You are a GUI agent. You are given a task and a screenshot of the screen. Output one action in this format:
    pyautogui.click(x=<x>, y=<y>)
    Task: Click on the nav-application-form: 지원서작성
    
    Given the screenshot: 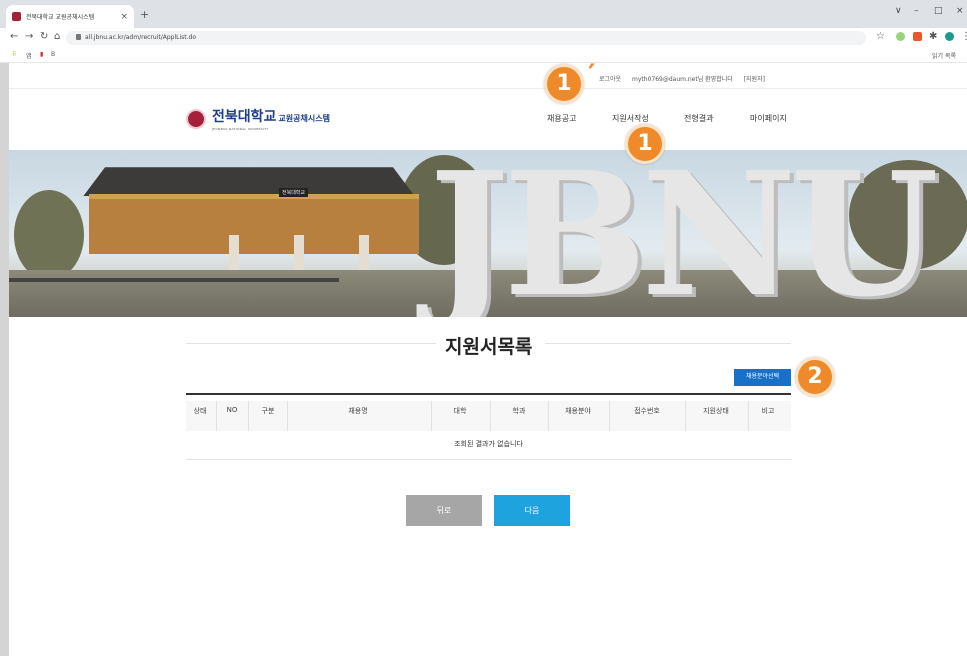 What is the action you would take?
    pyautogui.click(x=630, y=118)
    